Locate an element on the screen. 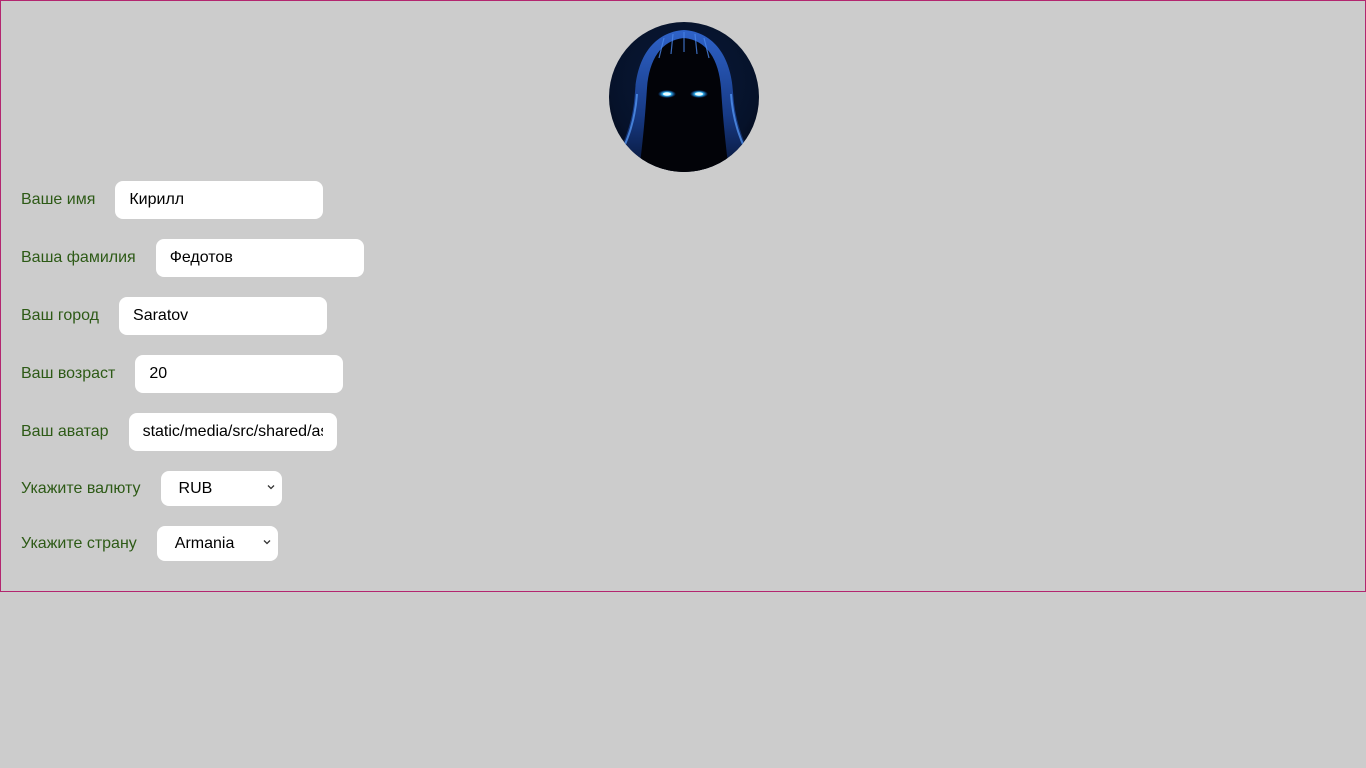 The image size is (1366, 768). age-row: Ваш возраст is located at coordinates (182, 374).